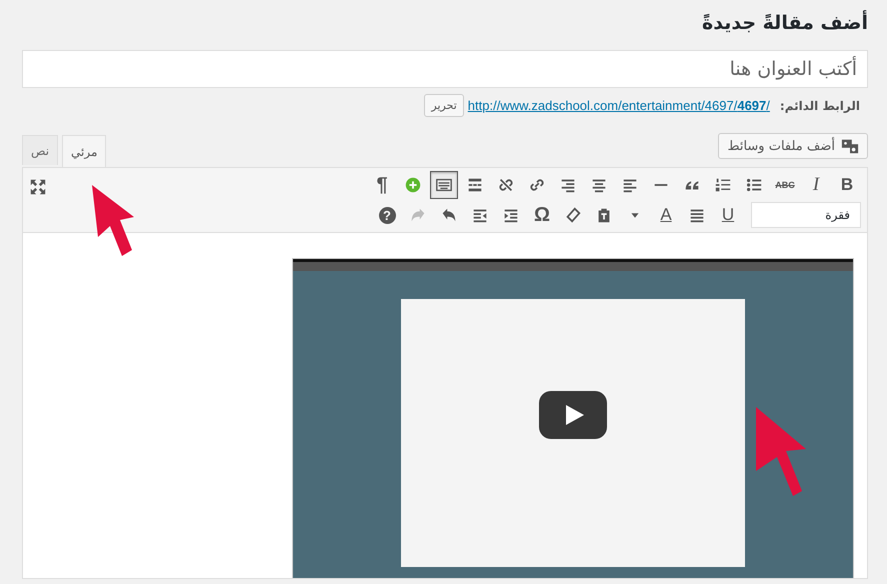 The height and width of the screenshot is (584, 887). Describe the element at coordinates (816, 185) in the screenshot. I see `toolbar-button: I` at that location.